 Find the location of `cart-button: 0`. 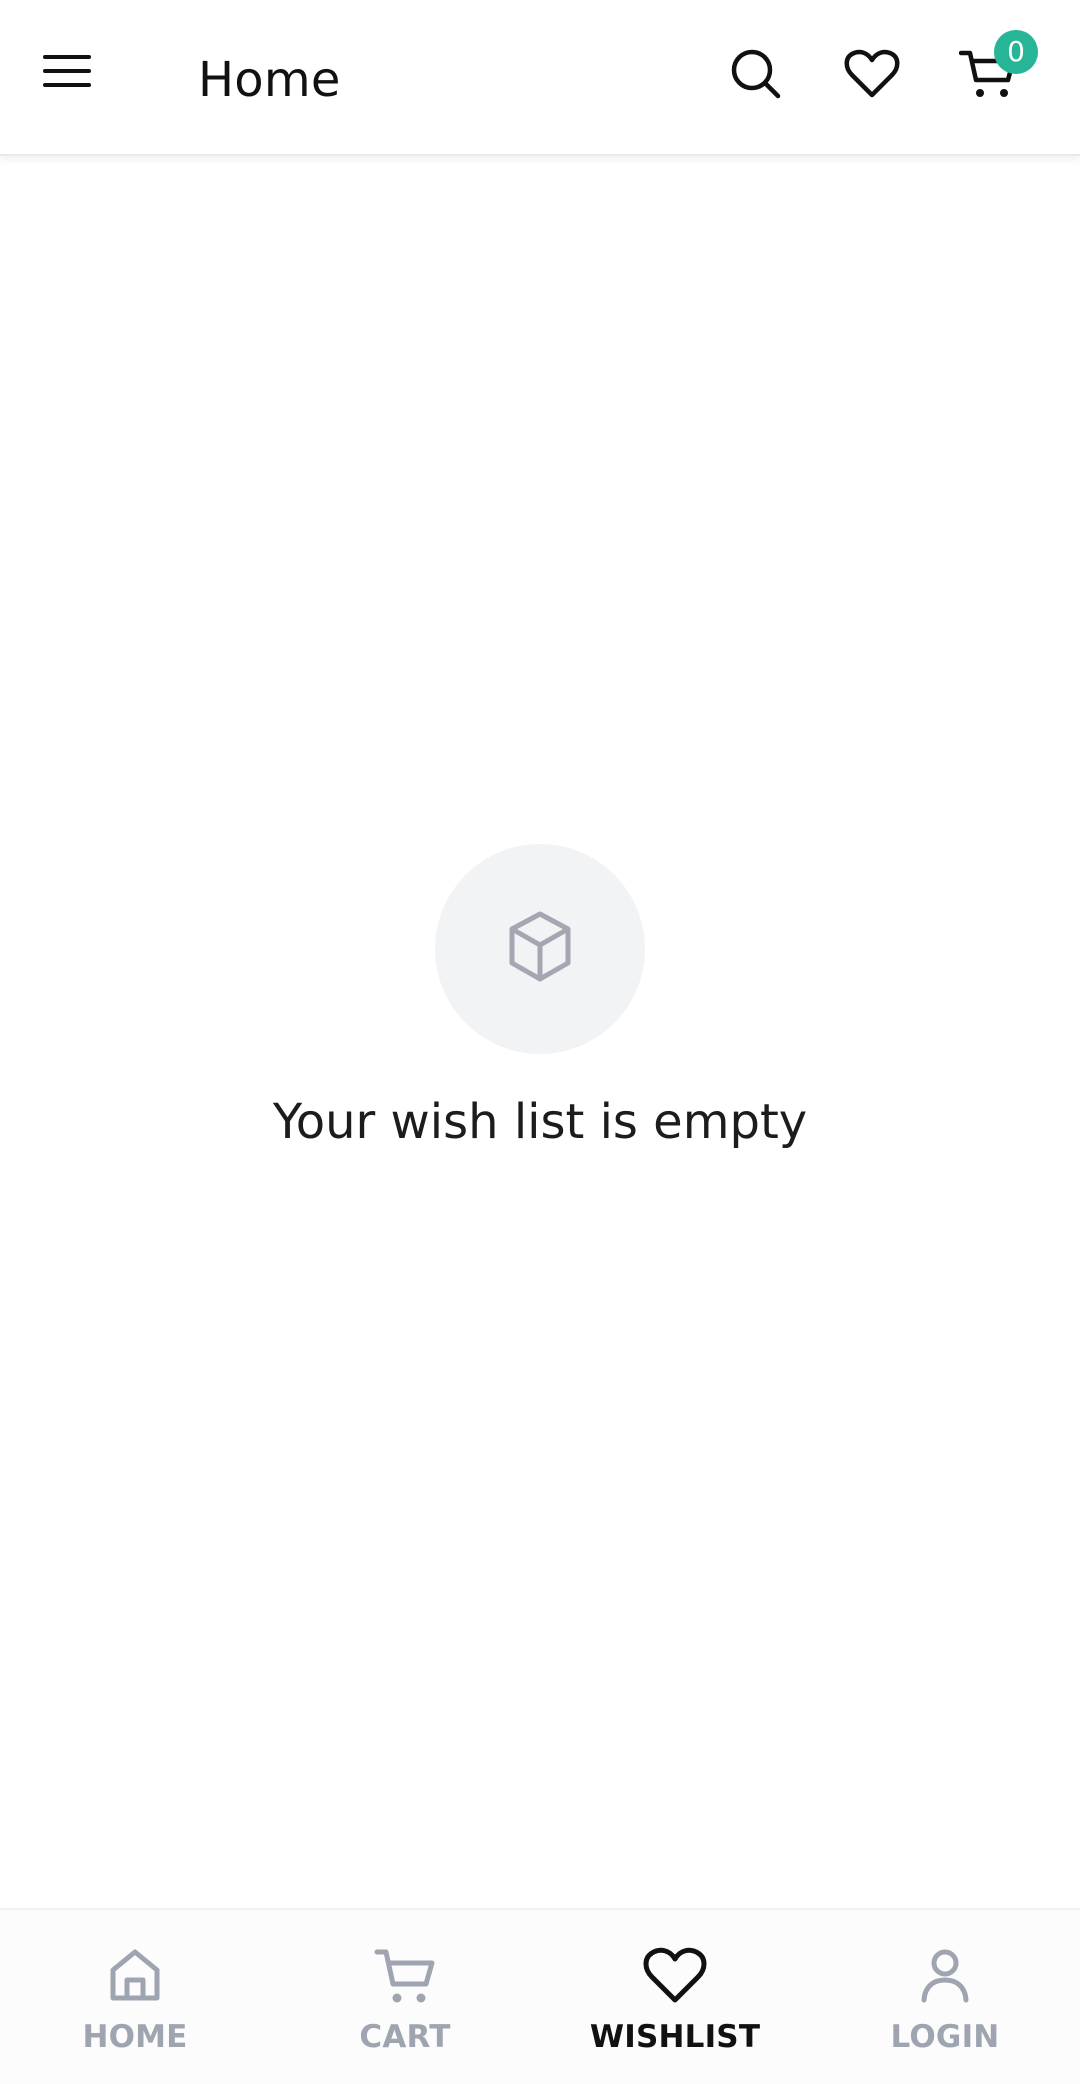

cart-button: 0 is located at coordinates (994, 72).